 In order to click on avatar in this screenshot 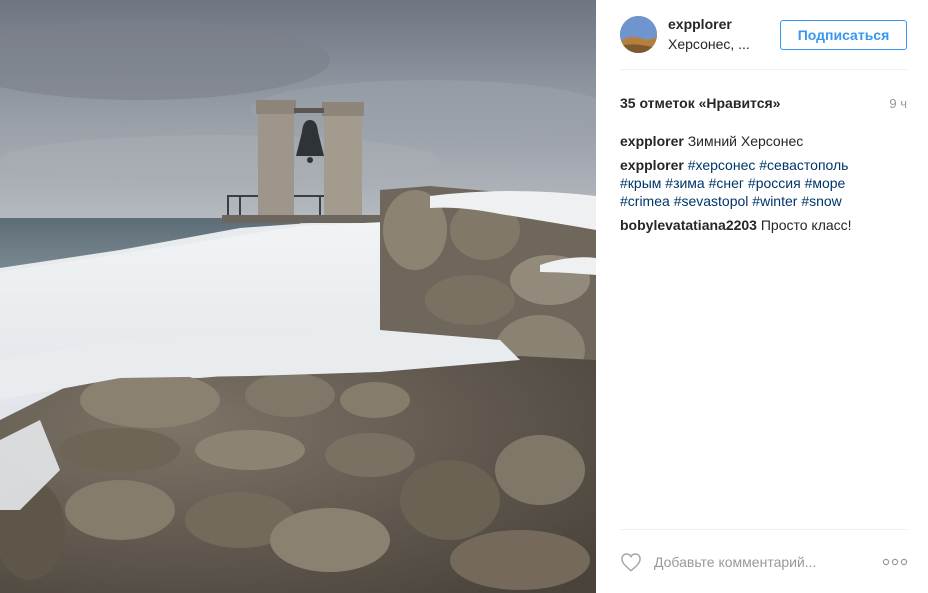, I will do `click(638, 34)`.